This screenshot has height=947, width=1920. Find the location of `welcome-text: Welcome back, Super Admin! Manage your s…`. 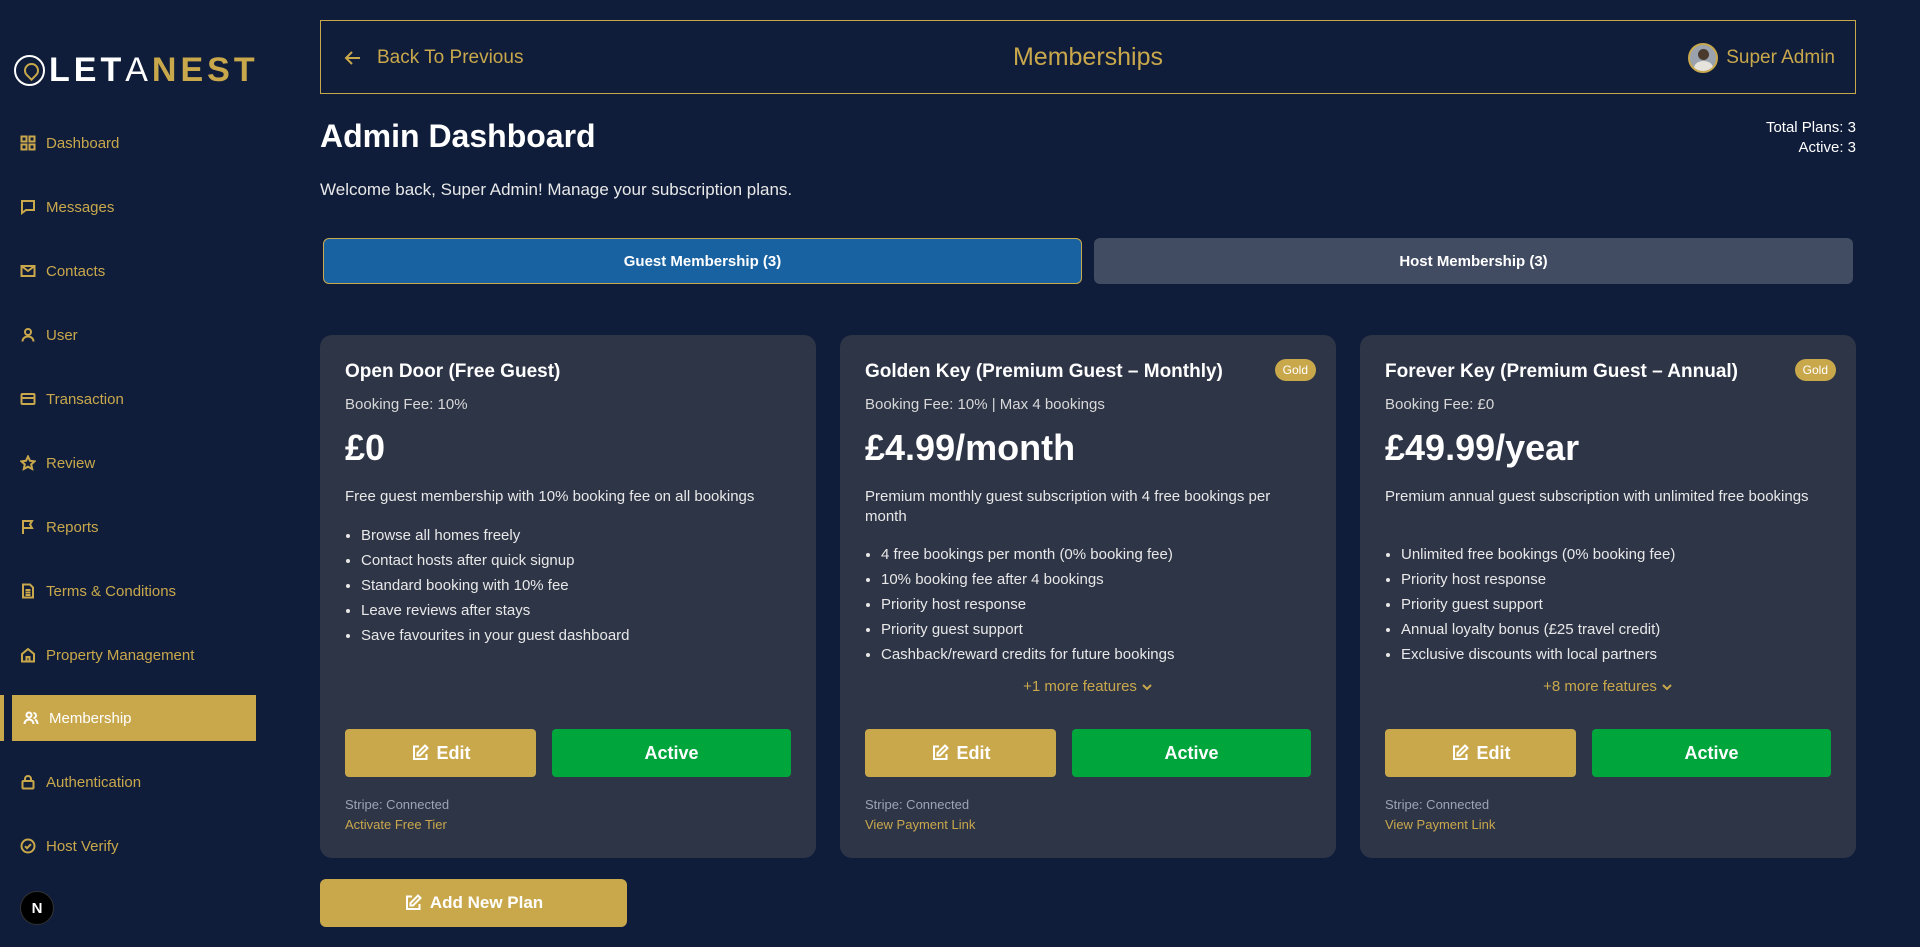

welcome-text: Welcome back, Super Admin! Manage your s… is located at coordinates (556, 189).